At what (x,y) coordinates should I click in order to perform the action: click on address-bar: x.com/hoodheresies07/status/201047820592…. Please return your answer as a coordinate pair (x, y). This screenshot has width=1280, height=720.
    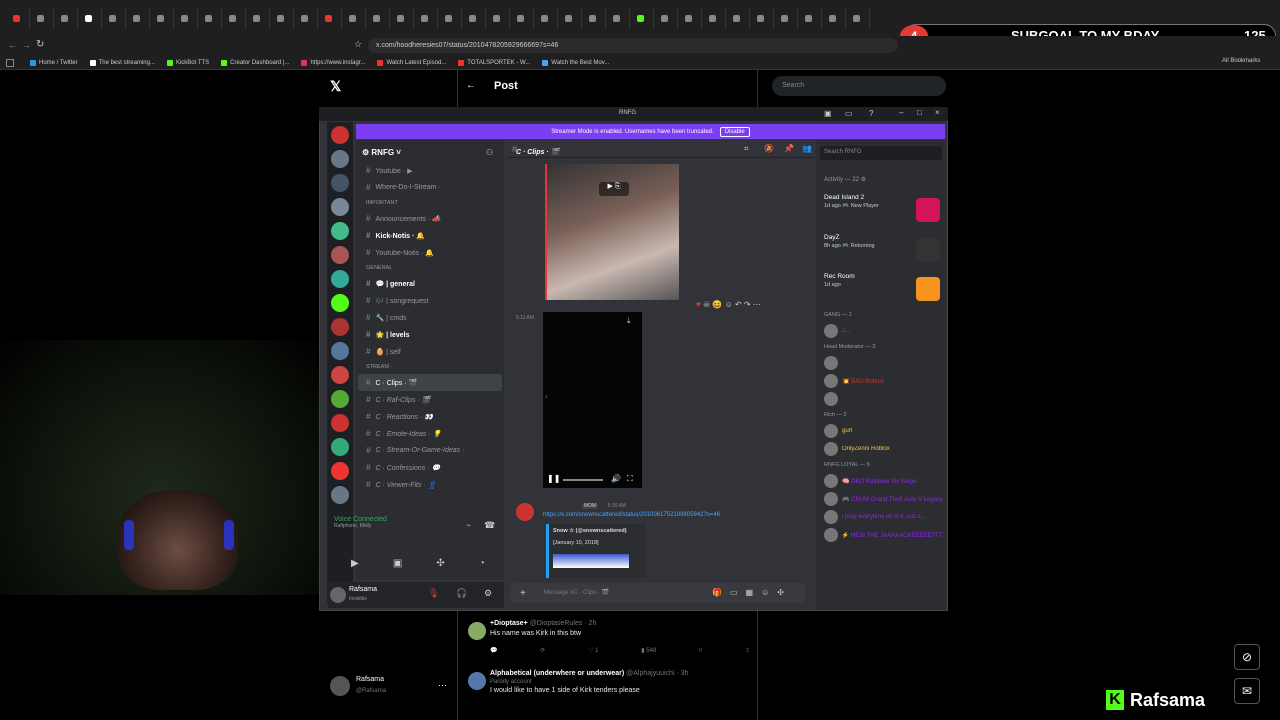
    Looking at the image, I should click on (633, 45).